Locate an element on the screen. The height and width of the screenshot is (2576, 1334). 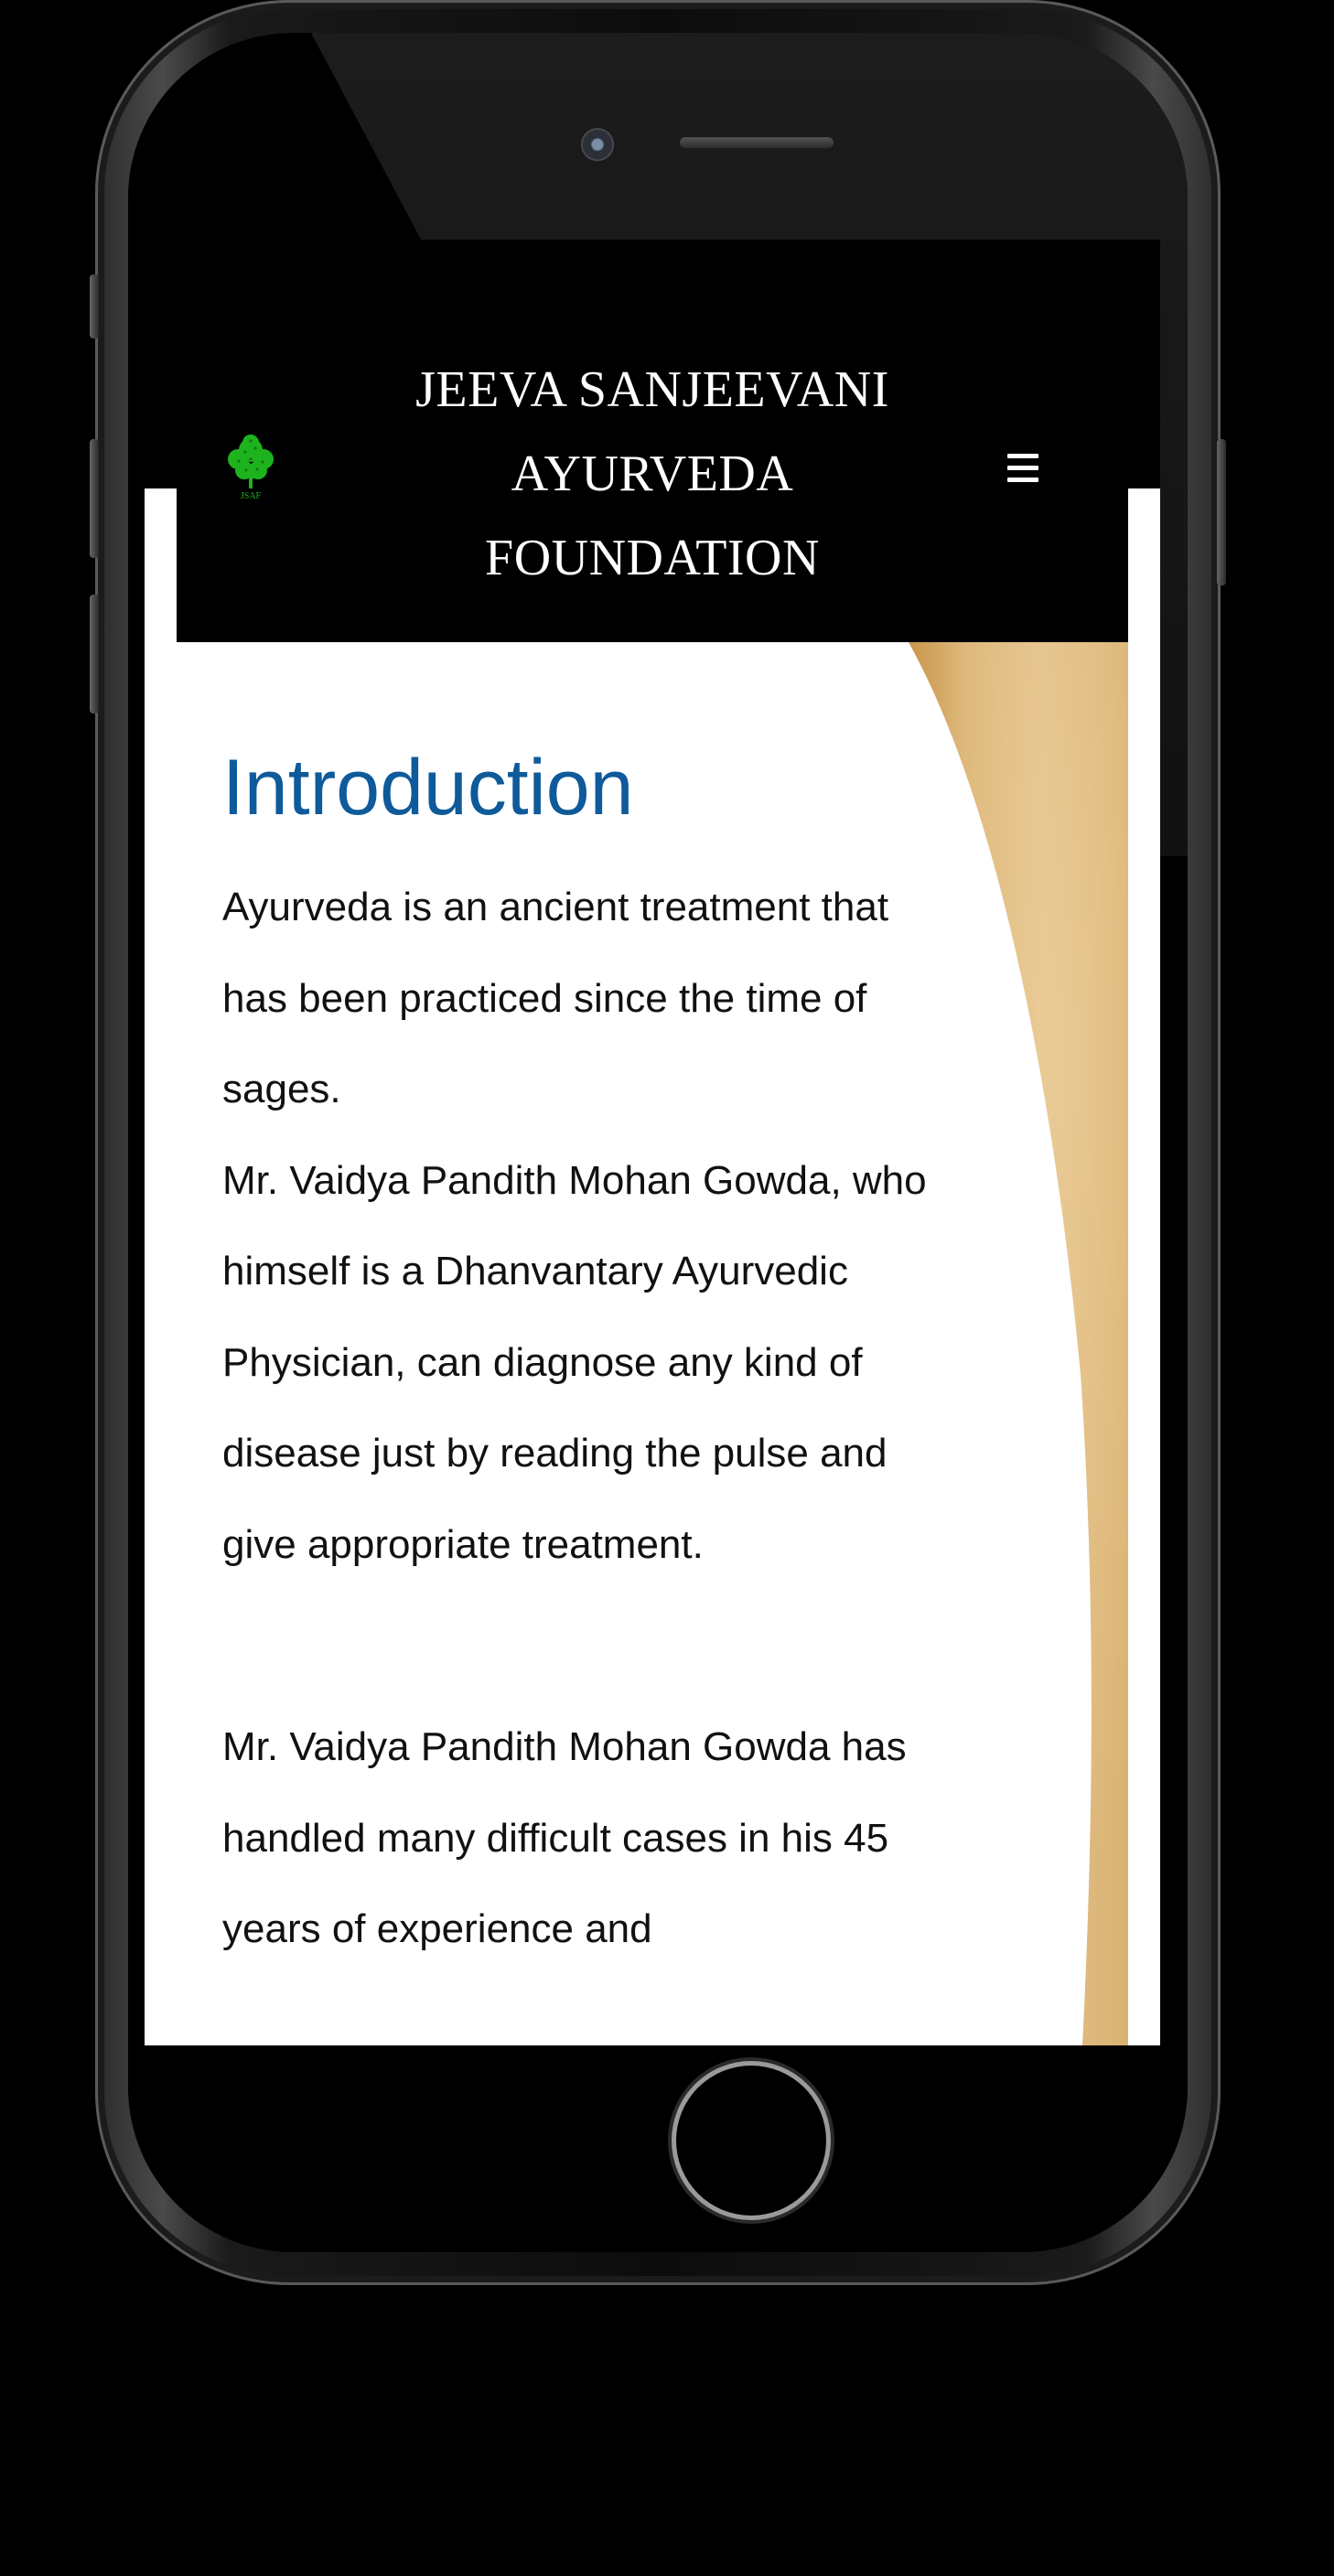
volume-up-button is located at coordinates (95, 499).